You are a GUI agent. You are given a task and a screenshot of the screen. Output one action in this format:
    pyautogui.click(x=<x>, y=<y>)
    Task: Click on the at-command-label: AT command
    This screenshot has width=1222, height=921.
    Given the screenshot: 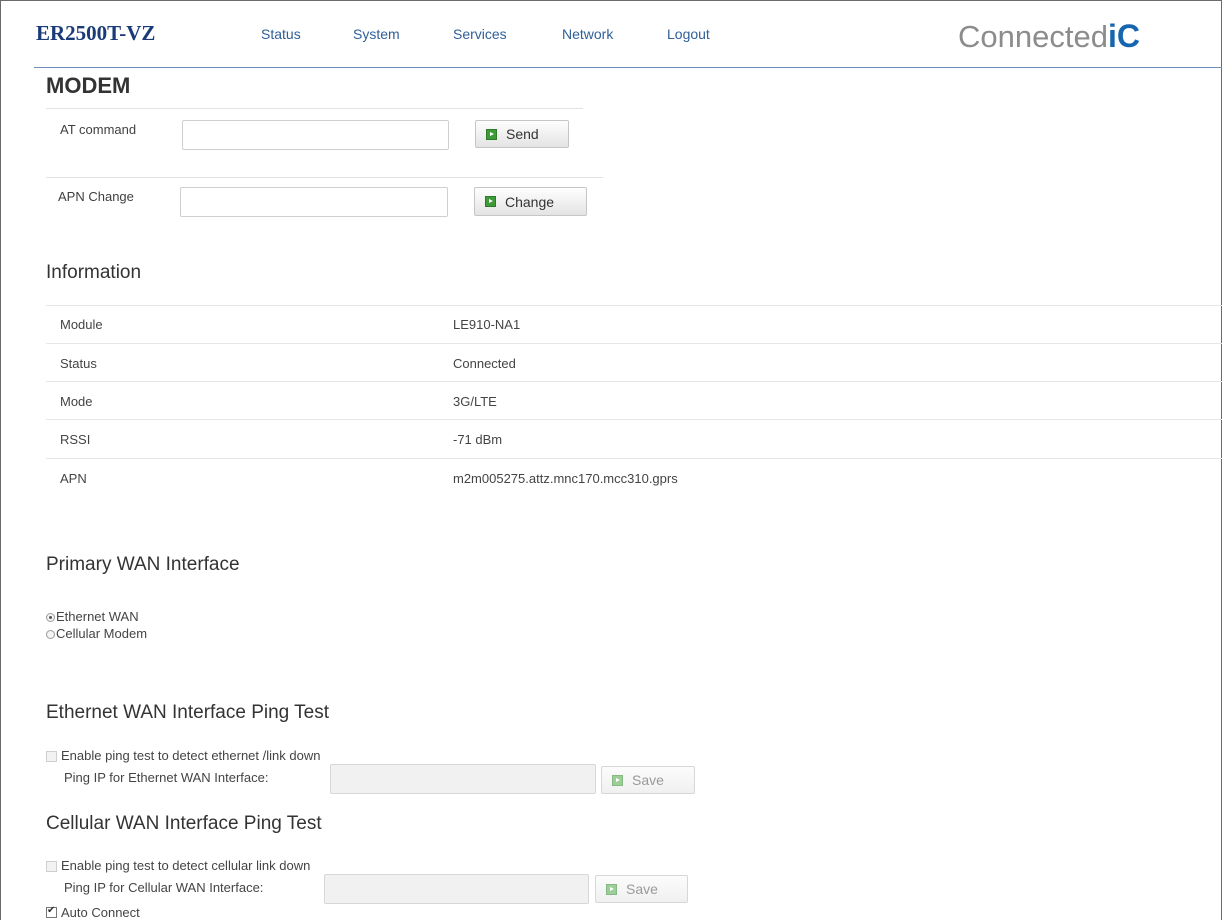 What is the action you would take?
    pyautogui.click(x=98, y=129)
    